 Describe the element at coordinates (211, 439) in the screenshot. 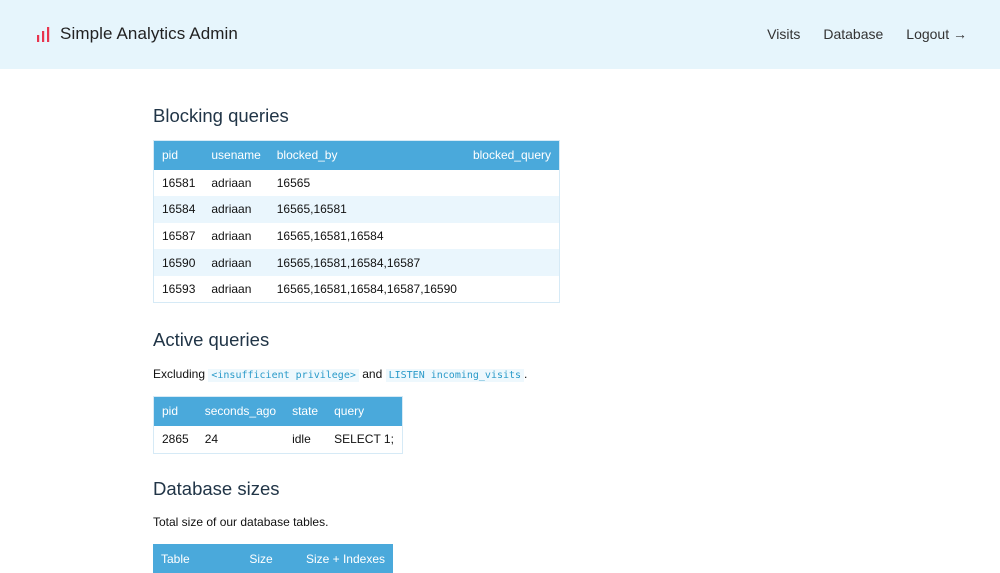

I see `table-cell: 24` at that location.